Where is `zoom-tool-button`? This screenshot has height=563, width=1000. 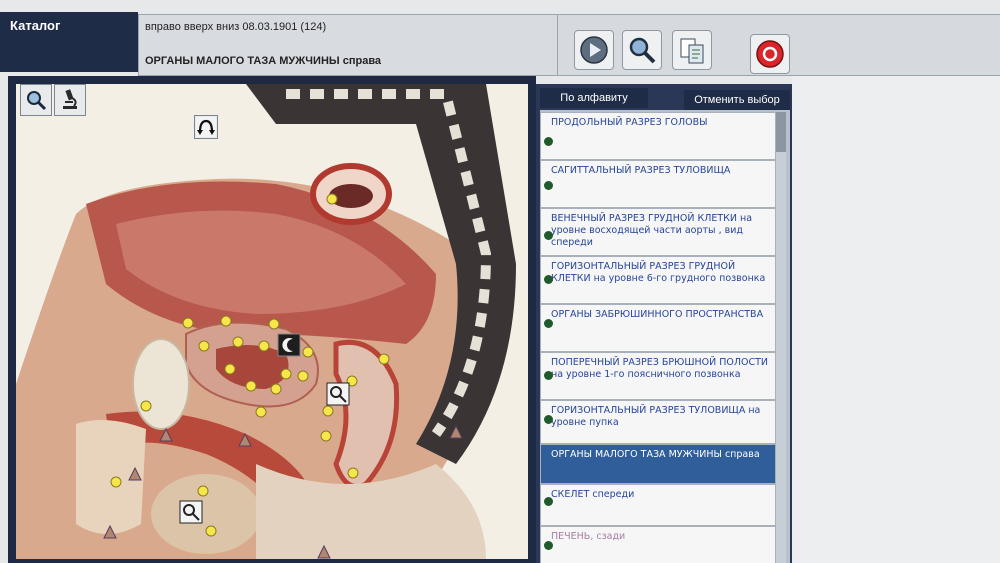 zoom-tool-button is located at coordinates (36, 100).